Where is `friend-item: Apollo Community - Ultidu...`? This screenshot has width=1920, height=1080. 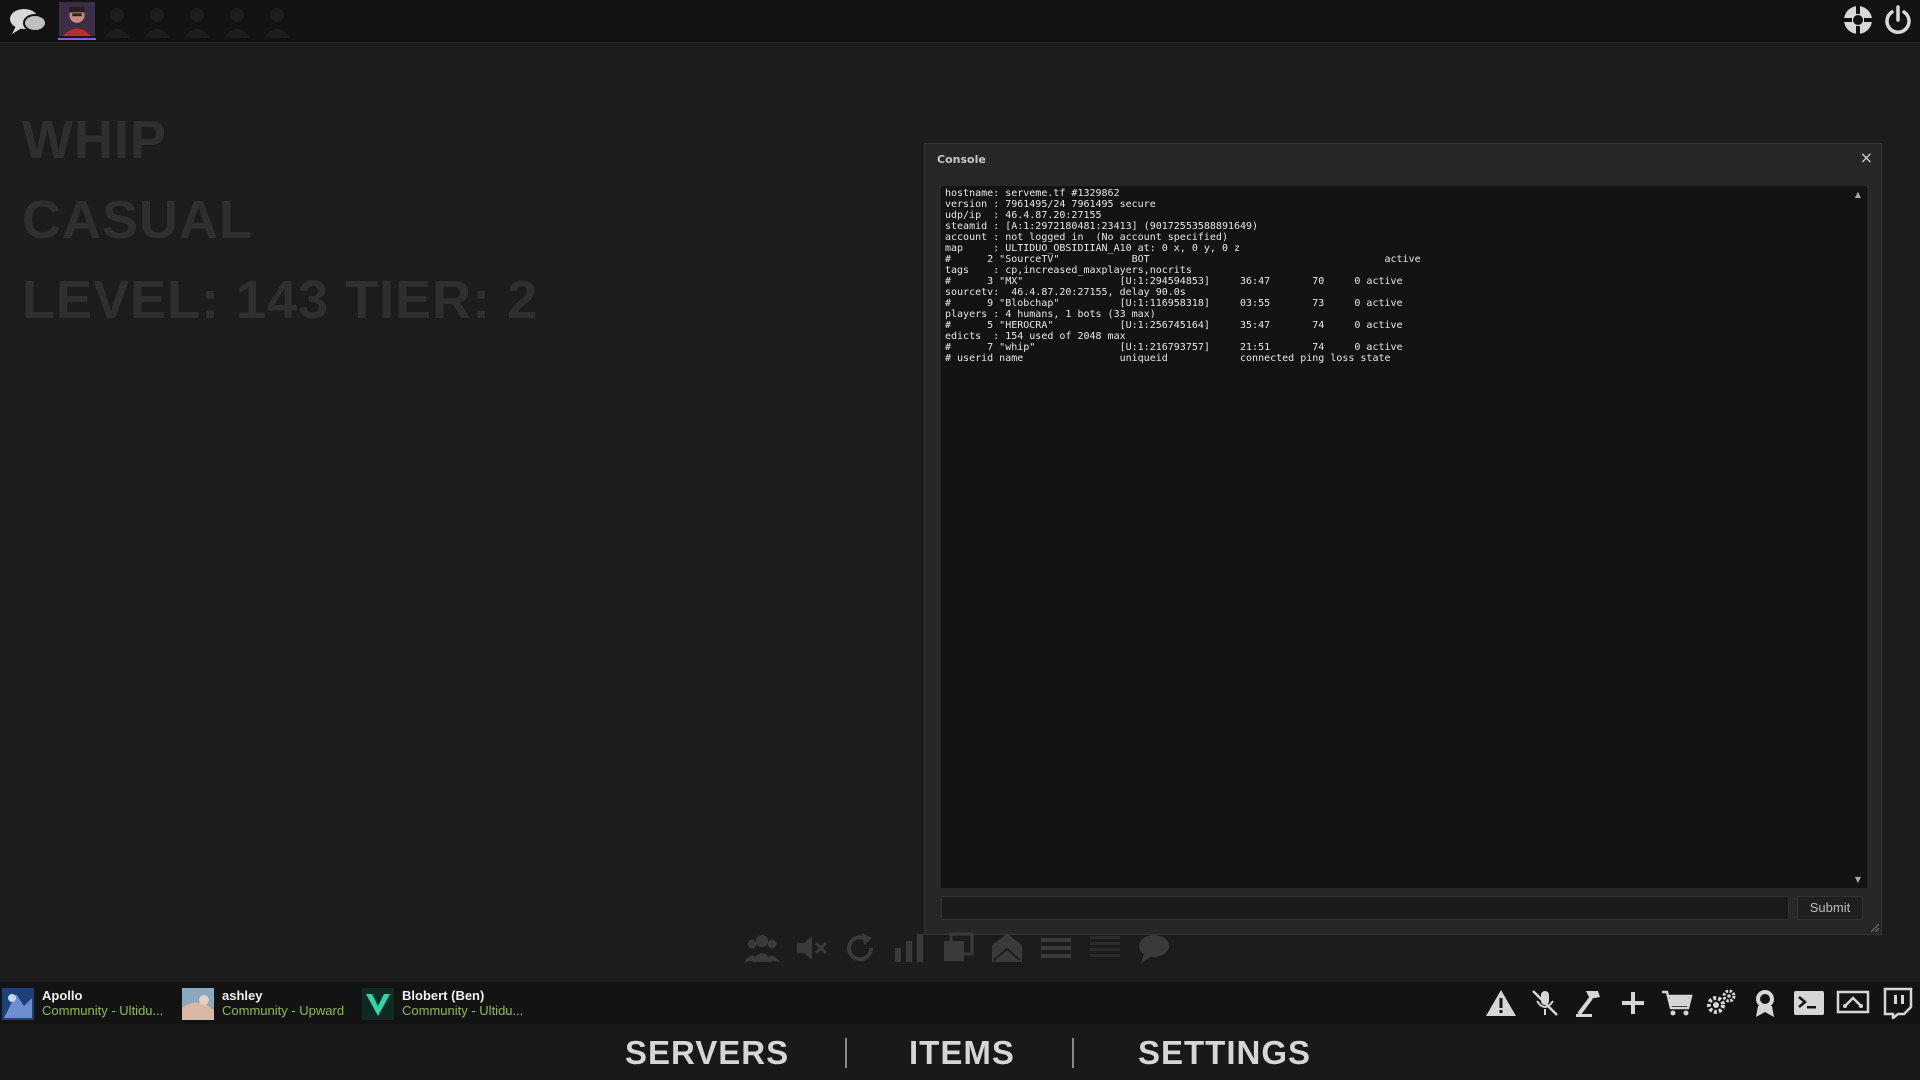
friend-item: Apollo Community - Ultidu... is located at coordinates (82, 1004).